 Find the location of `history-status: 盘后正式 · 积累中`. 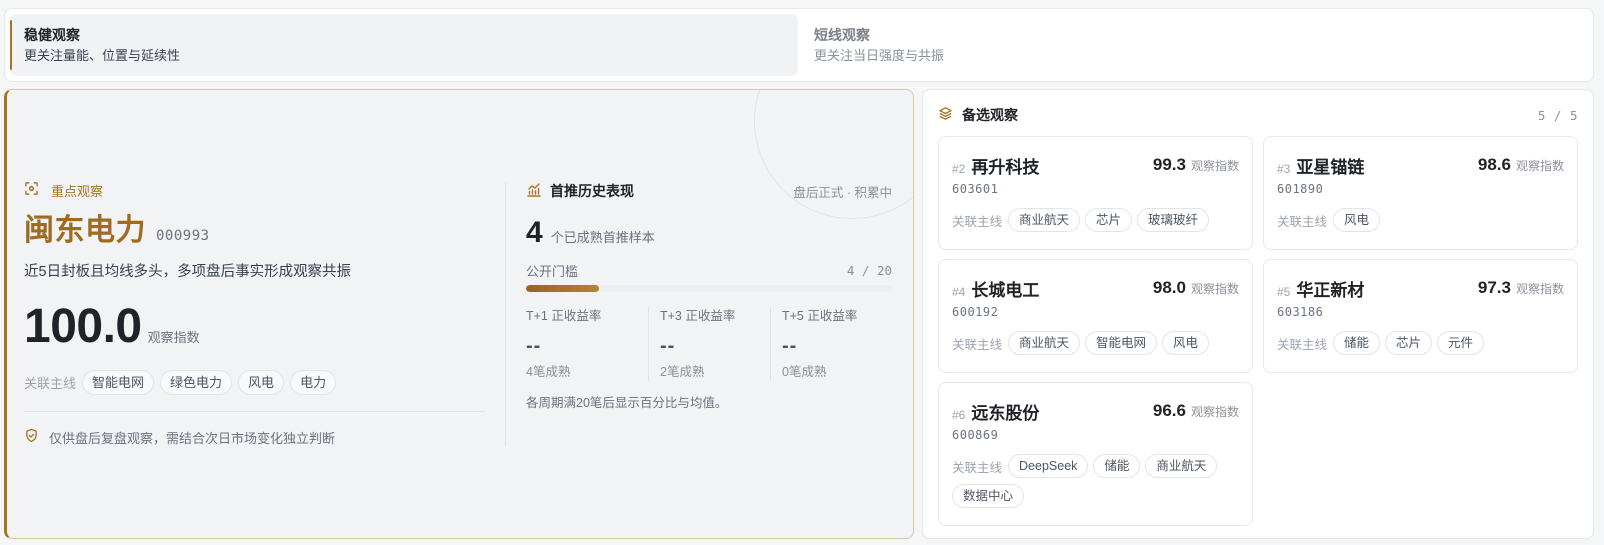

history-status: 盘后正式 · 积累中 is located at coordinates (842, 192).